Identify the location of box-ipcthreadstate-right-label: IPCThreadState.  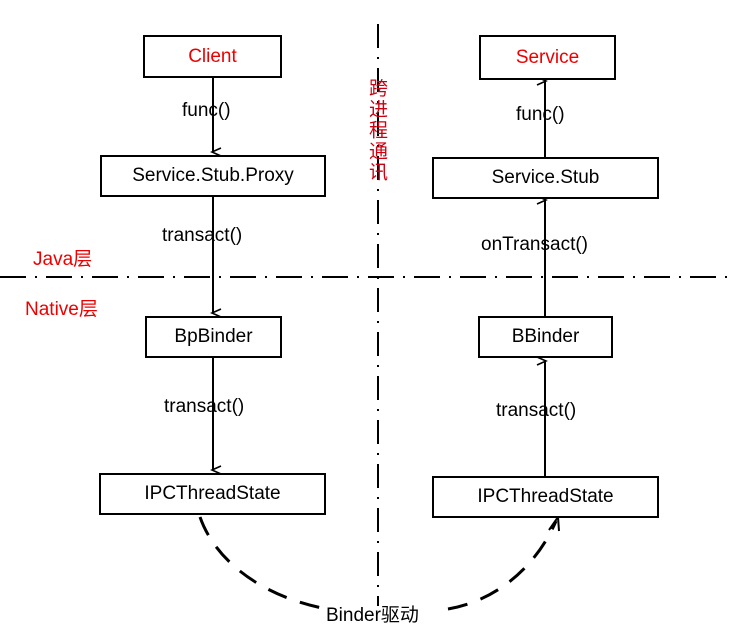
(545, 496).